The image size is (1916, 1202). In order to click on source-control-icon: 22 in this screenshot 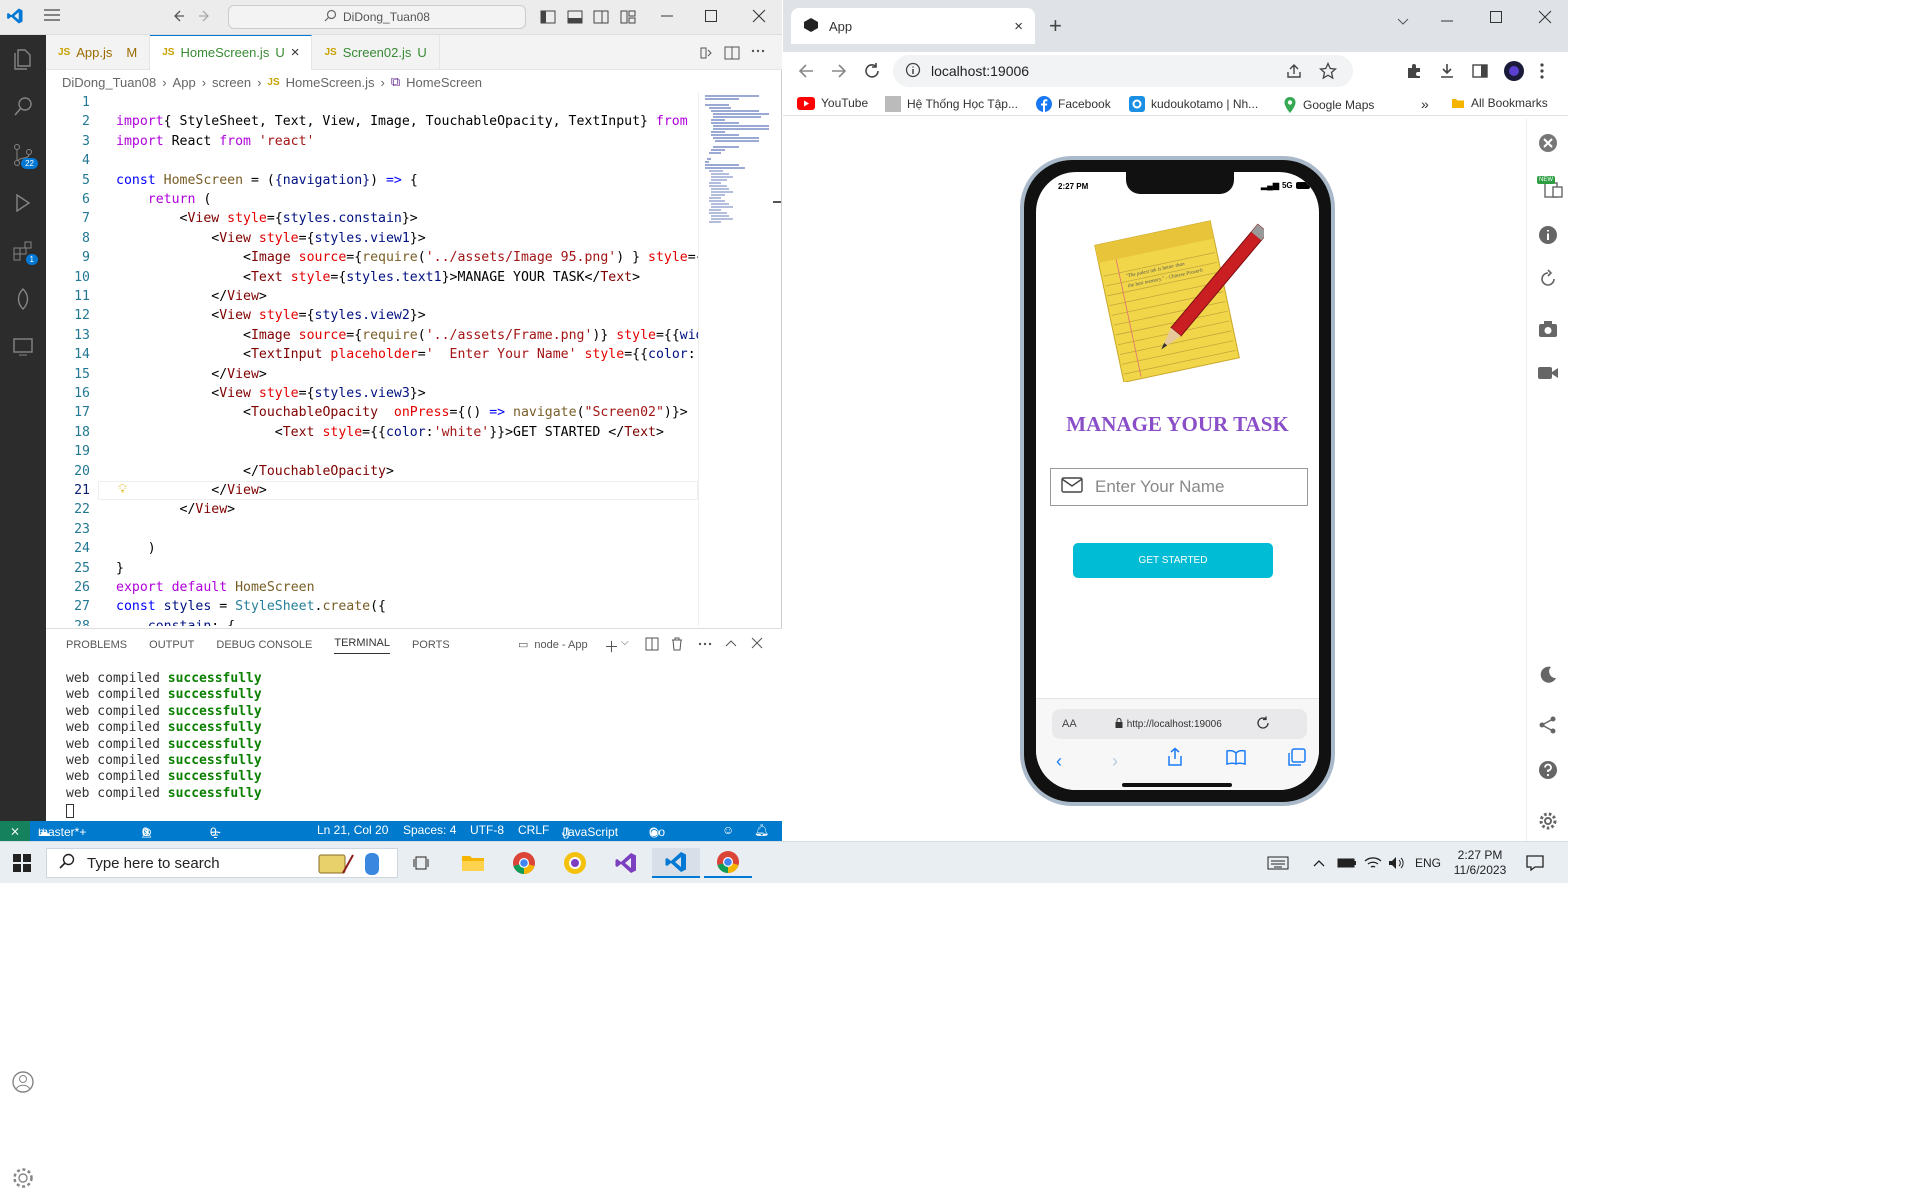, I will do `click(23, 155)`.